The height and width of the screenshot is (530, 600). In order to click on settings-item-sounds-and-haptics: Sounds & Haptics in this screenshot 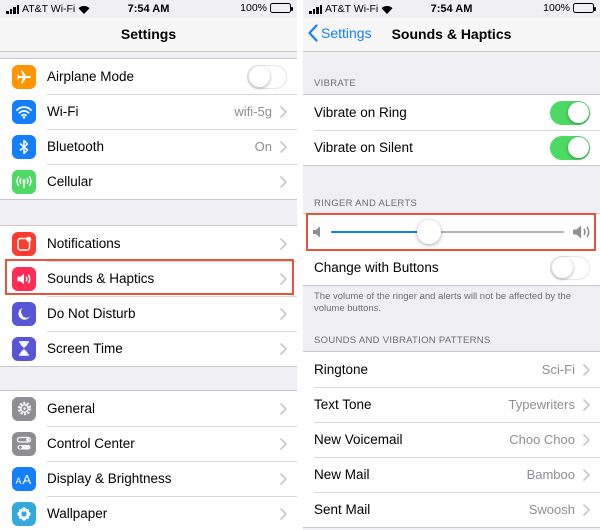, I will do `click(148, 278)`.